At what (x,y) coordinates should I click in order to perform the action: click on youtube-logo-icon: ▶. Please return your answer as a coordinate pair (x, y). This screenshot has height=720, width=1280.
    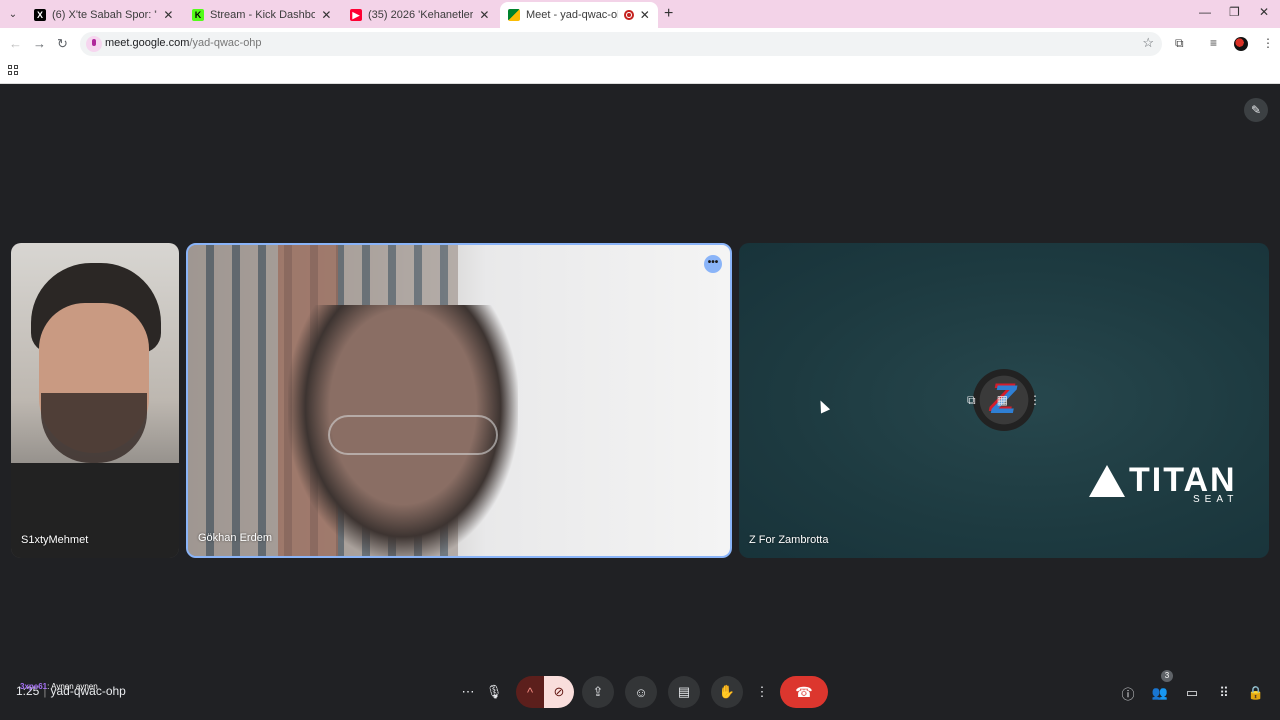
    Looking at the image, I should click on (356, 15).